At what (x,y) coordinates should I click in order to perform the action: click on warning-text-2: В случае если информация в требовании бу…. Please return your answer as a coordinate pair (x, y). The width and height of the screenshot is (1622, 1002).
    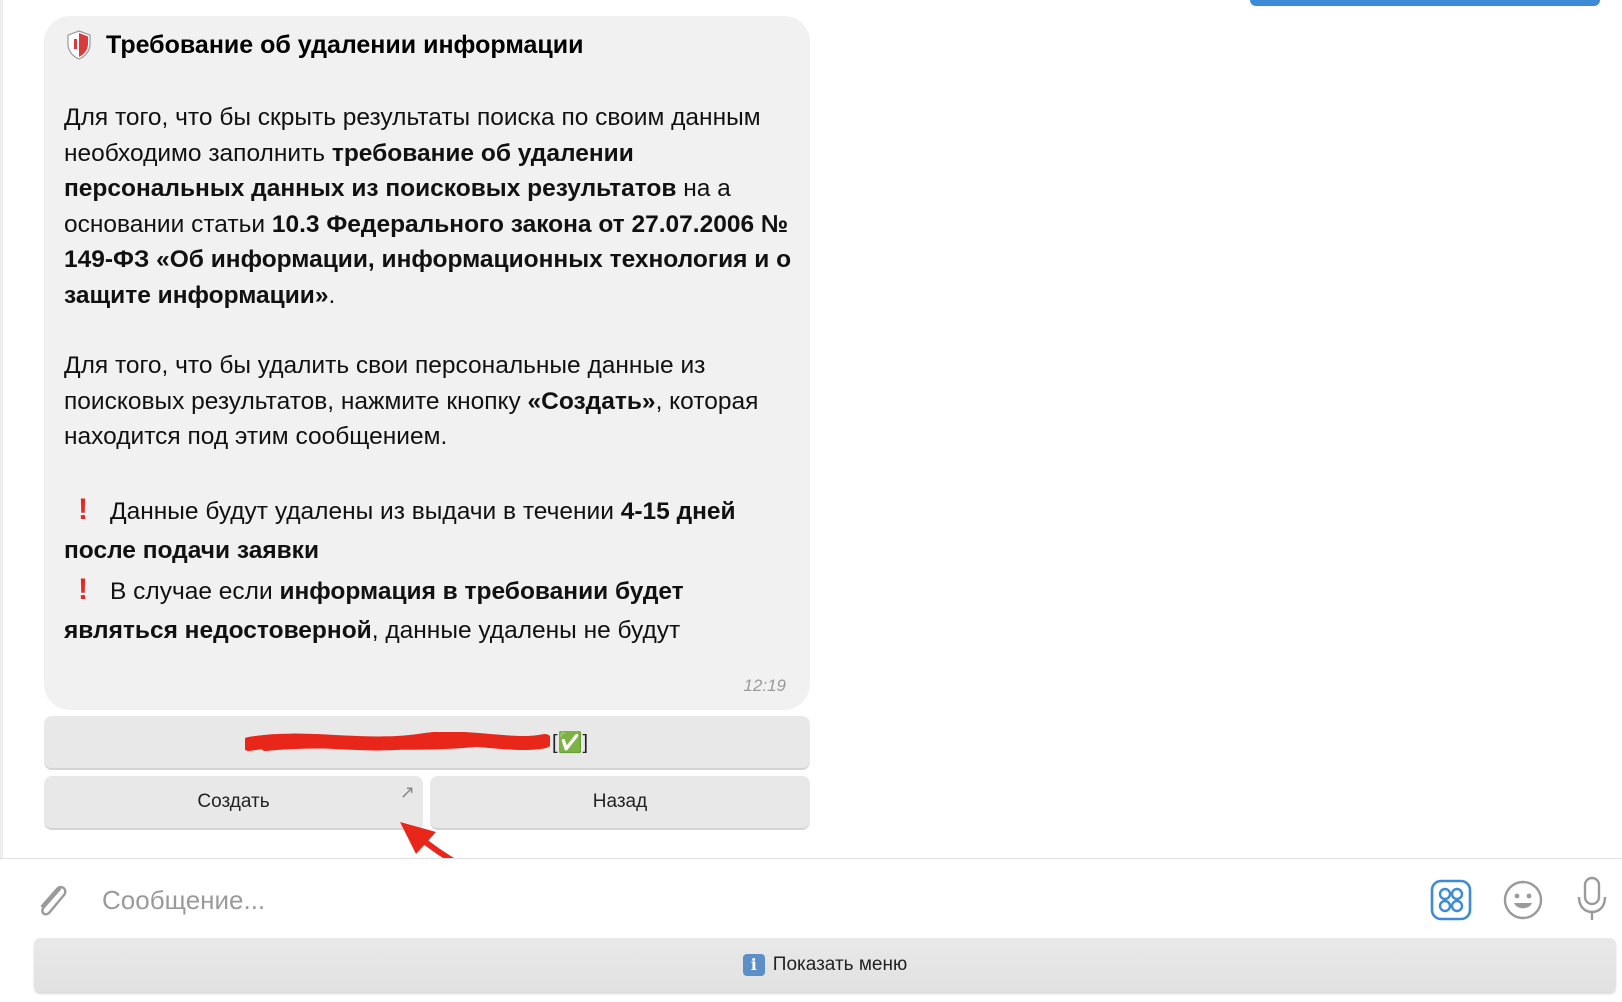
    Looking at the image, I should click on (374, 611).